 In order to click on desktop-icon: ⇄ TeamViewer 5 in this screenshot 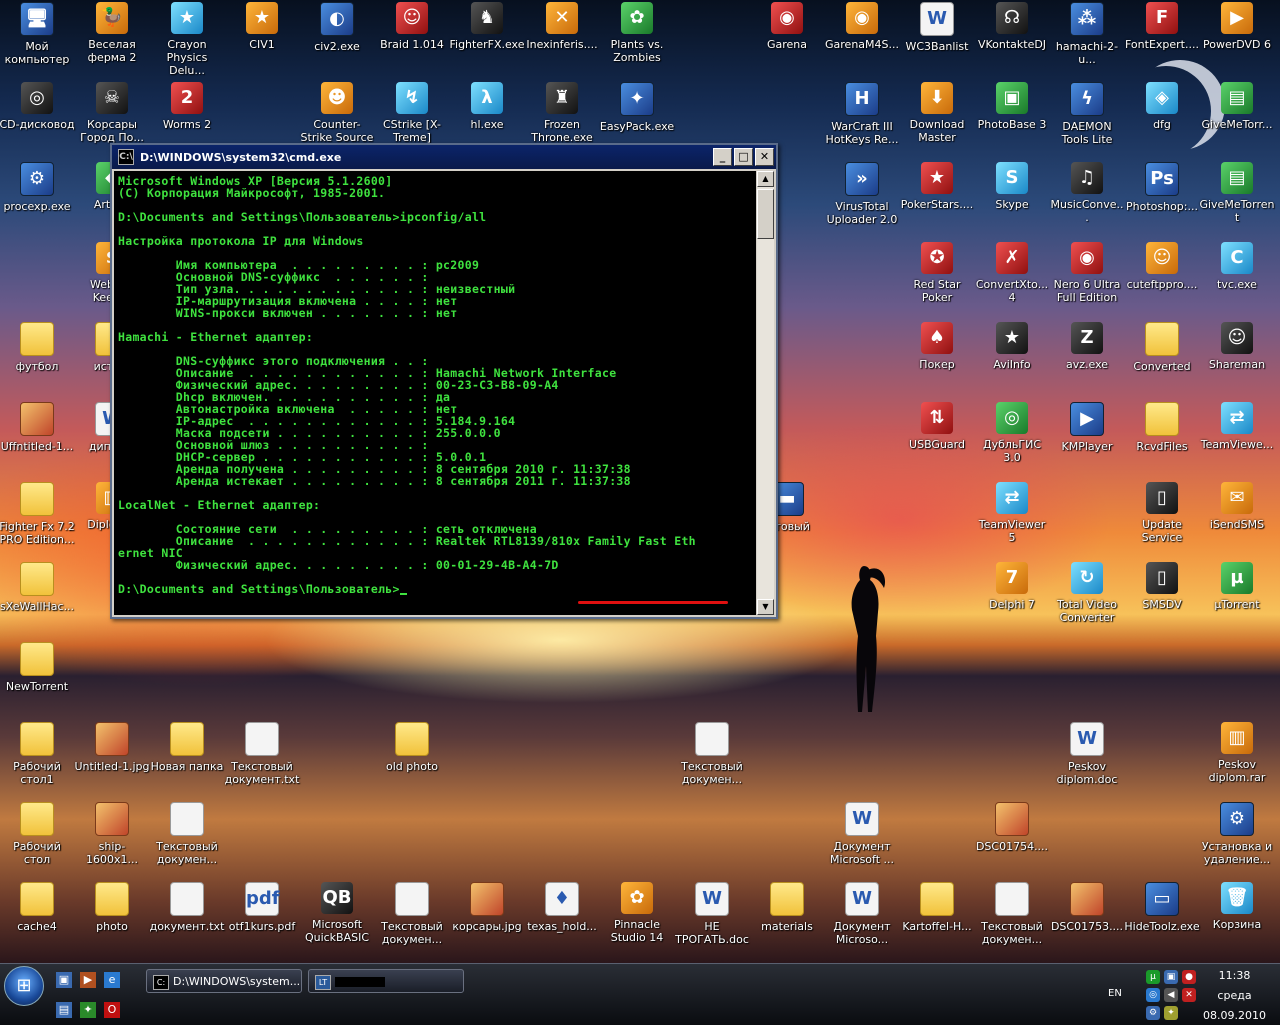, I will do `click(1012, 513)`.